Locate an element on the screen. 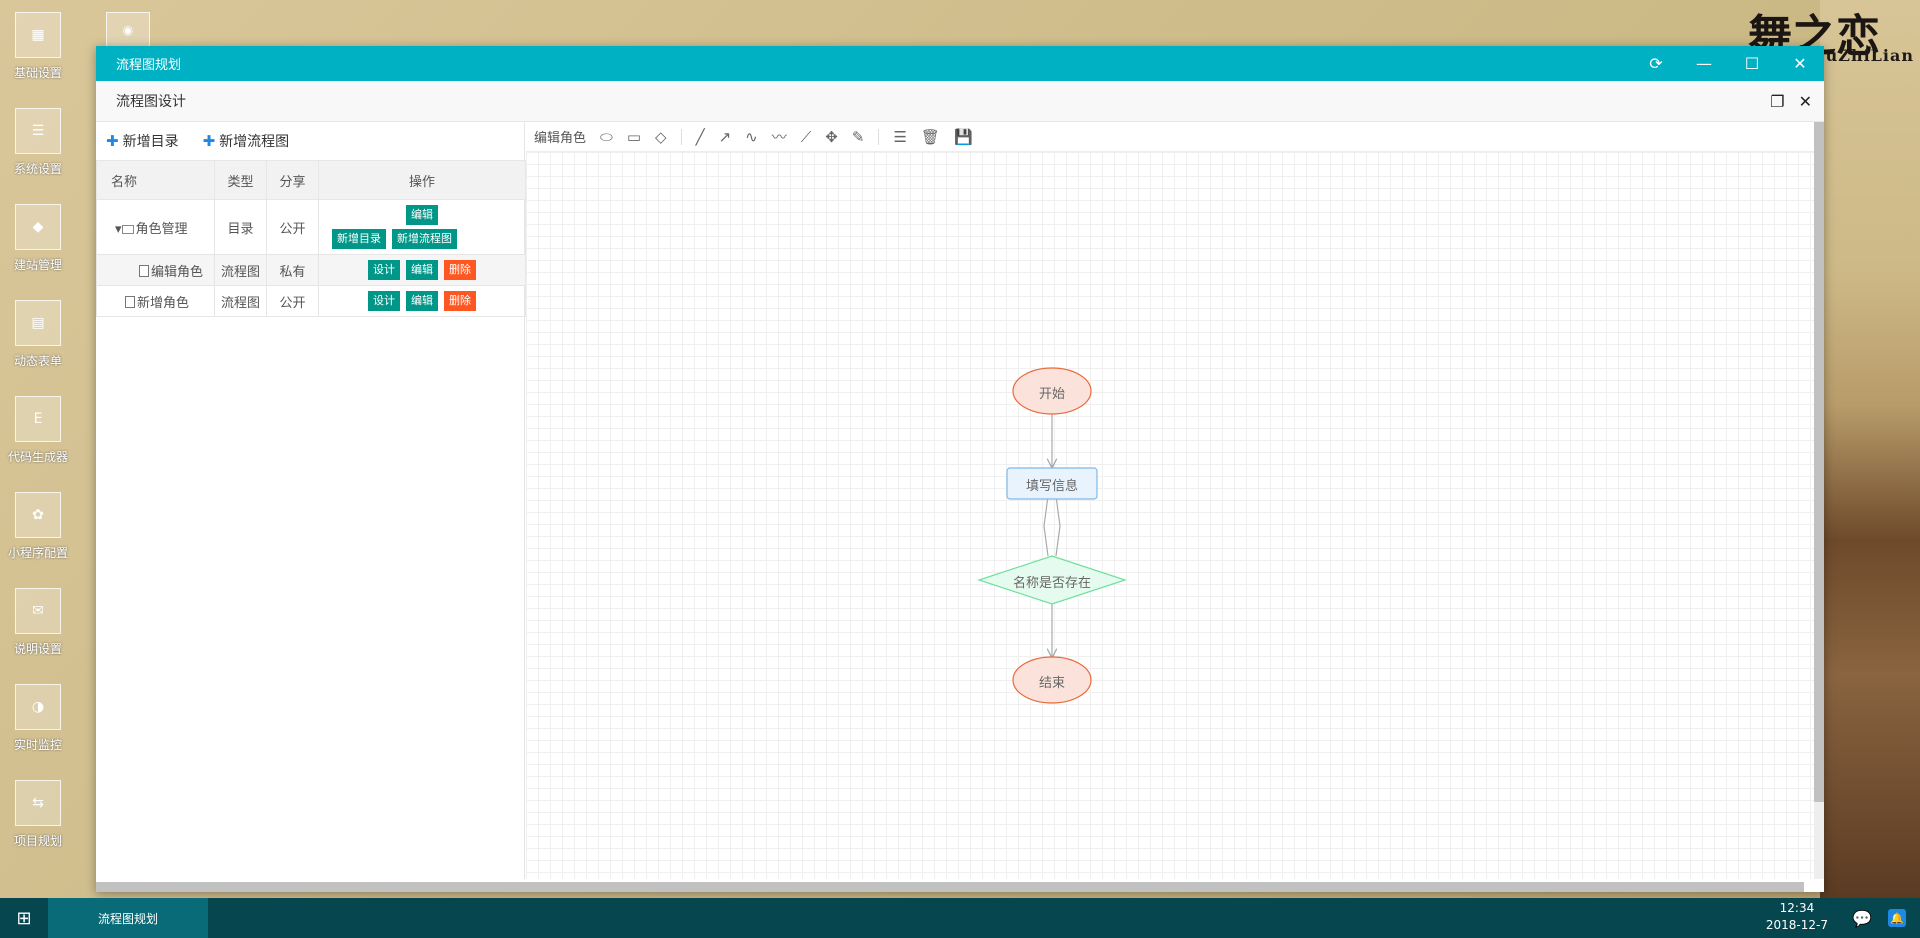  connector-fill-decision is located at coordinates (1046, 526).